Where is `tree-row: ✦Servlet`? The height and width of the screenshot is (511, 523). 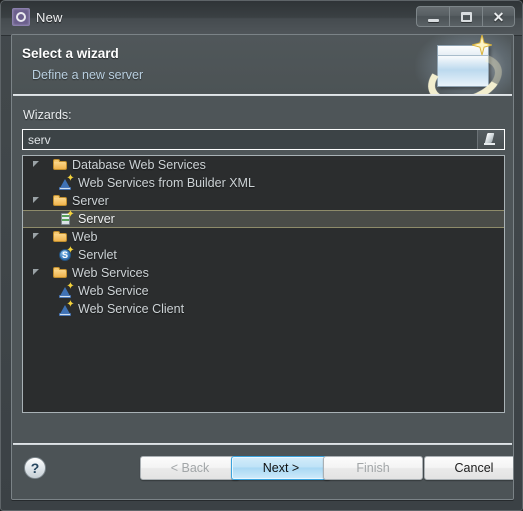 tree-row: ✦Servlet is located at coordinates (263, 255).